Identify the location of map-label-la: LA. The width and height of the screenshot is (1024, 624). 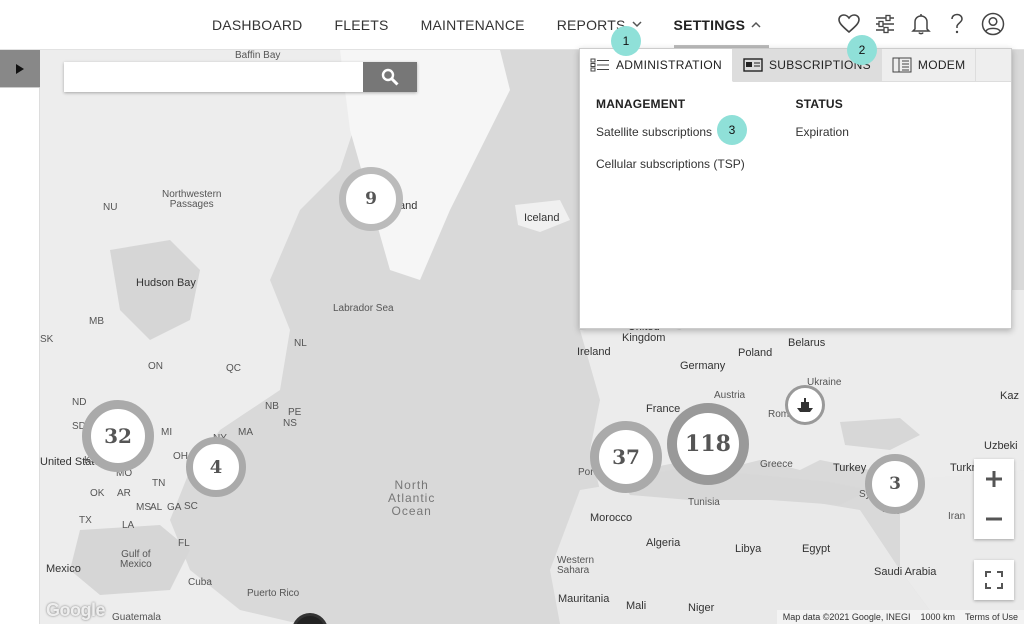
(128, 525).